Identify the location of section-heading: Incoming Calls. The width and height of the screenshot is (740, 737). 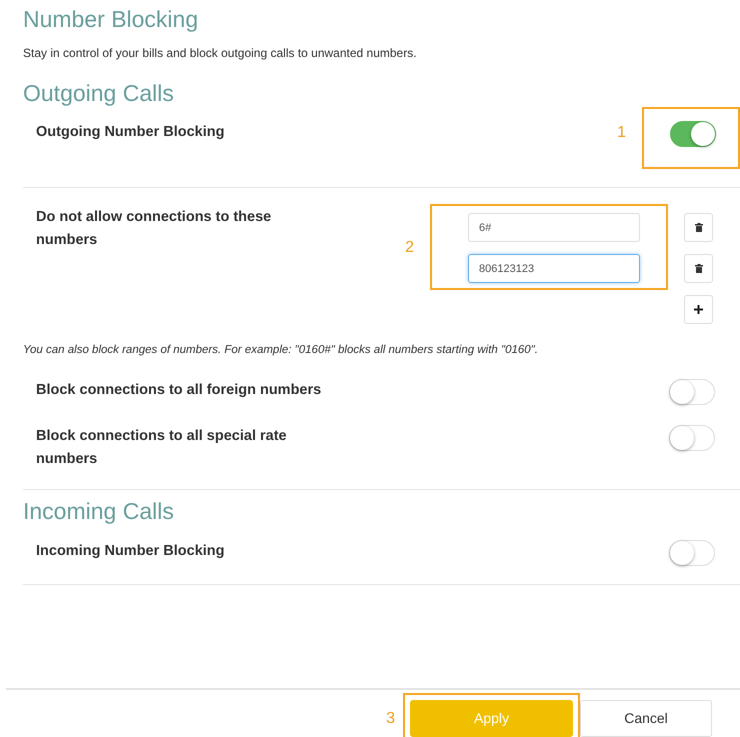
(99, 512).